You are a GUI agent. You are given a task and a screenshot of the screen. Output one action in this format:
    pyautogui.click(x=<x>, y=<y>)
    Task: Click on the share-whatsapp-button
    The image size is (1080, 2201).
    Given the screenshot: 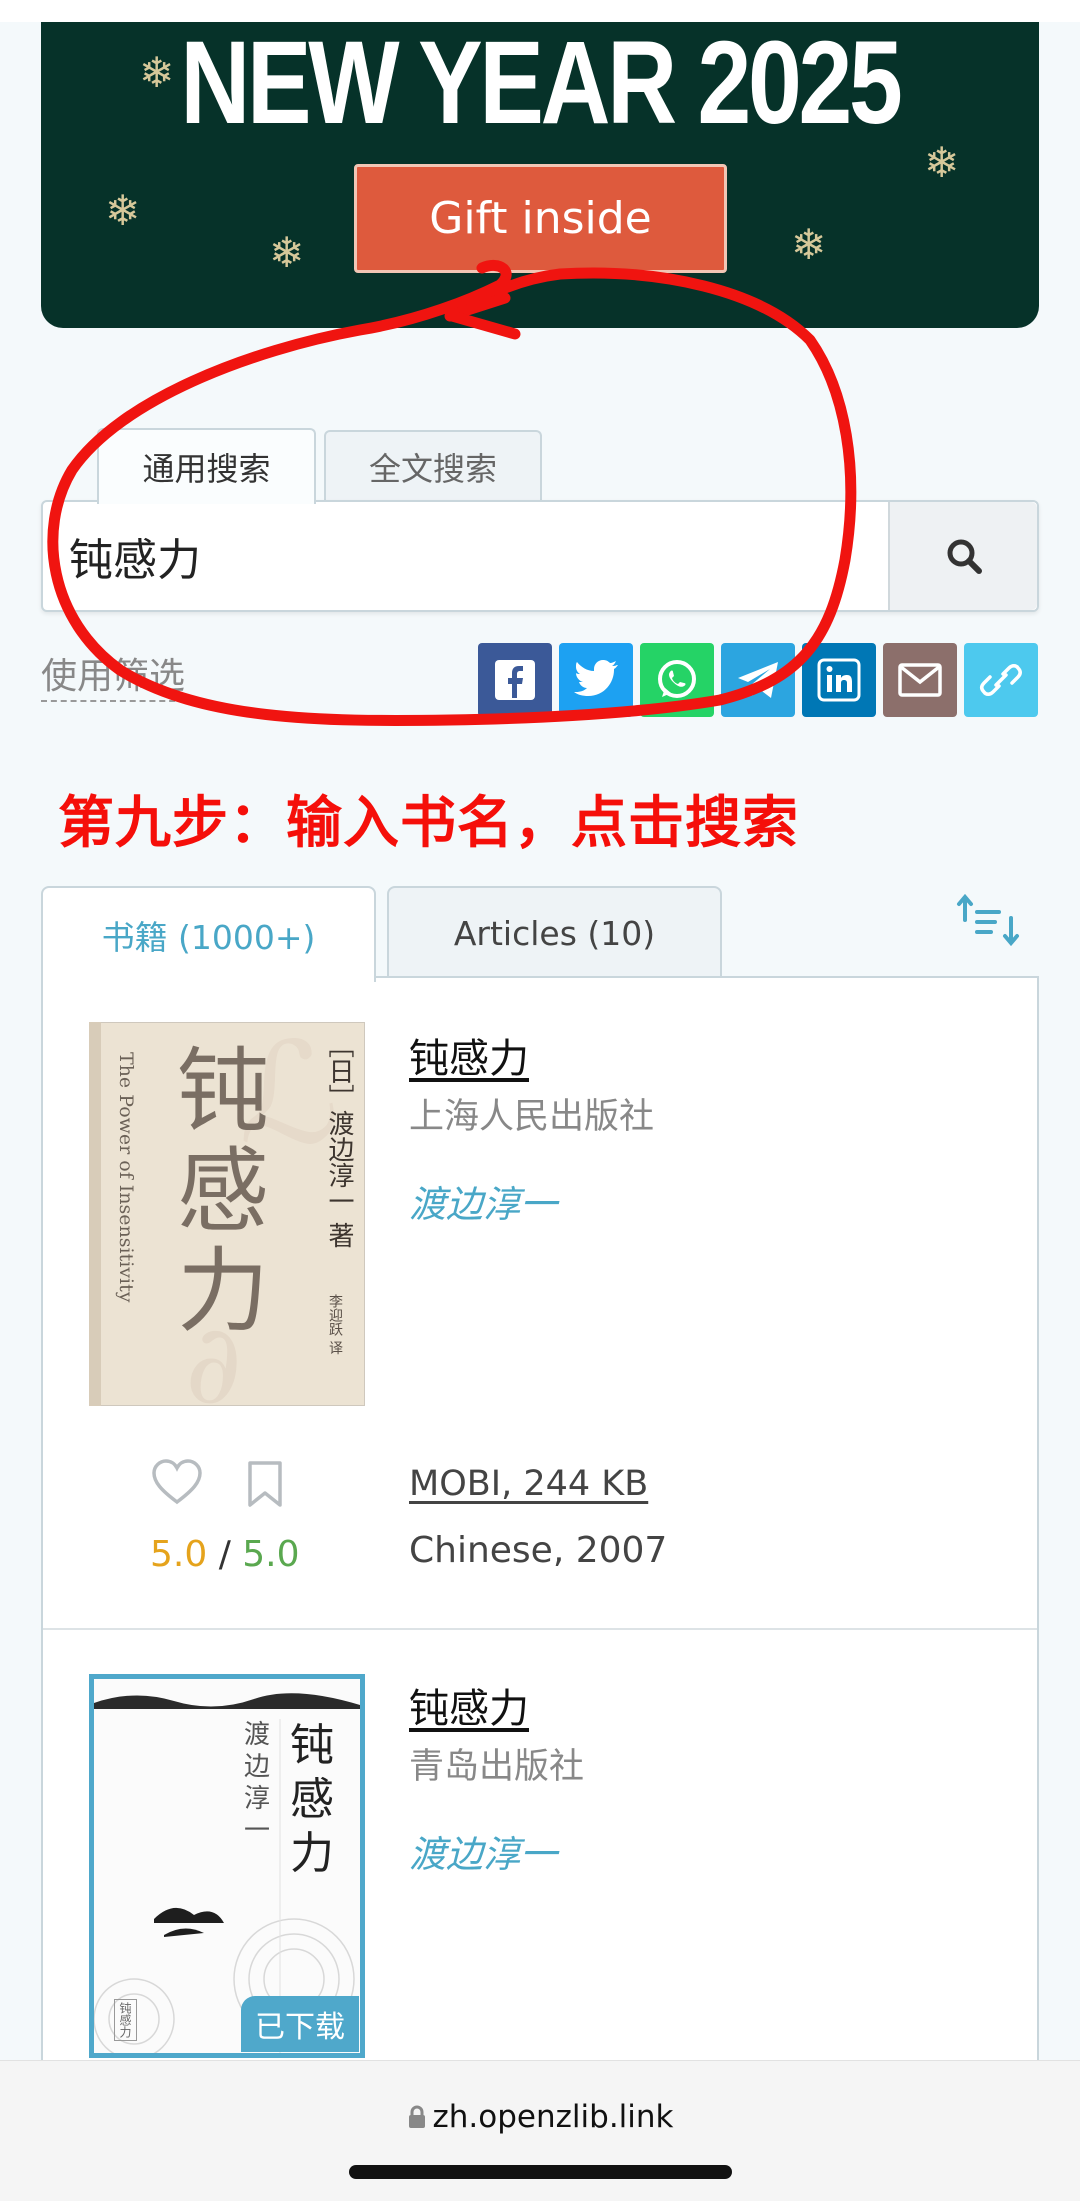 What is the action you would take?
    pyautogui.click(x=677, y=680)
    